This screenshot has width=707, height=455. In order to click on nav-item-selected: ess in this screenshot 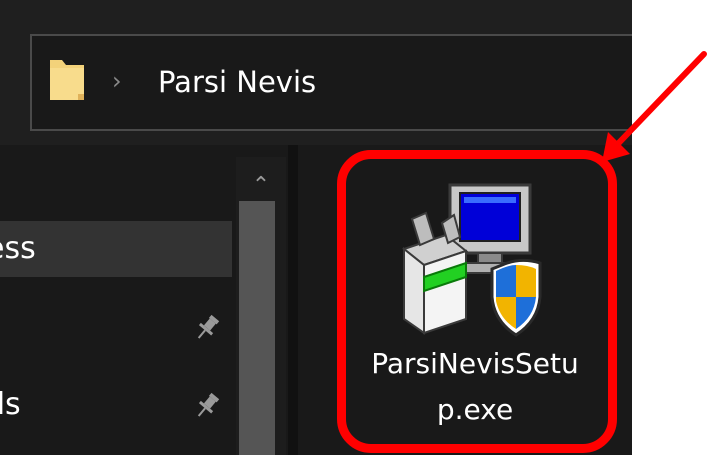, I will do `click(116, 249)`.